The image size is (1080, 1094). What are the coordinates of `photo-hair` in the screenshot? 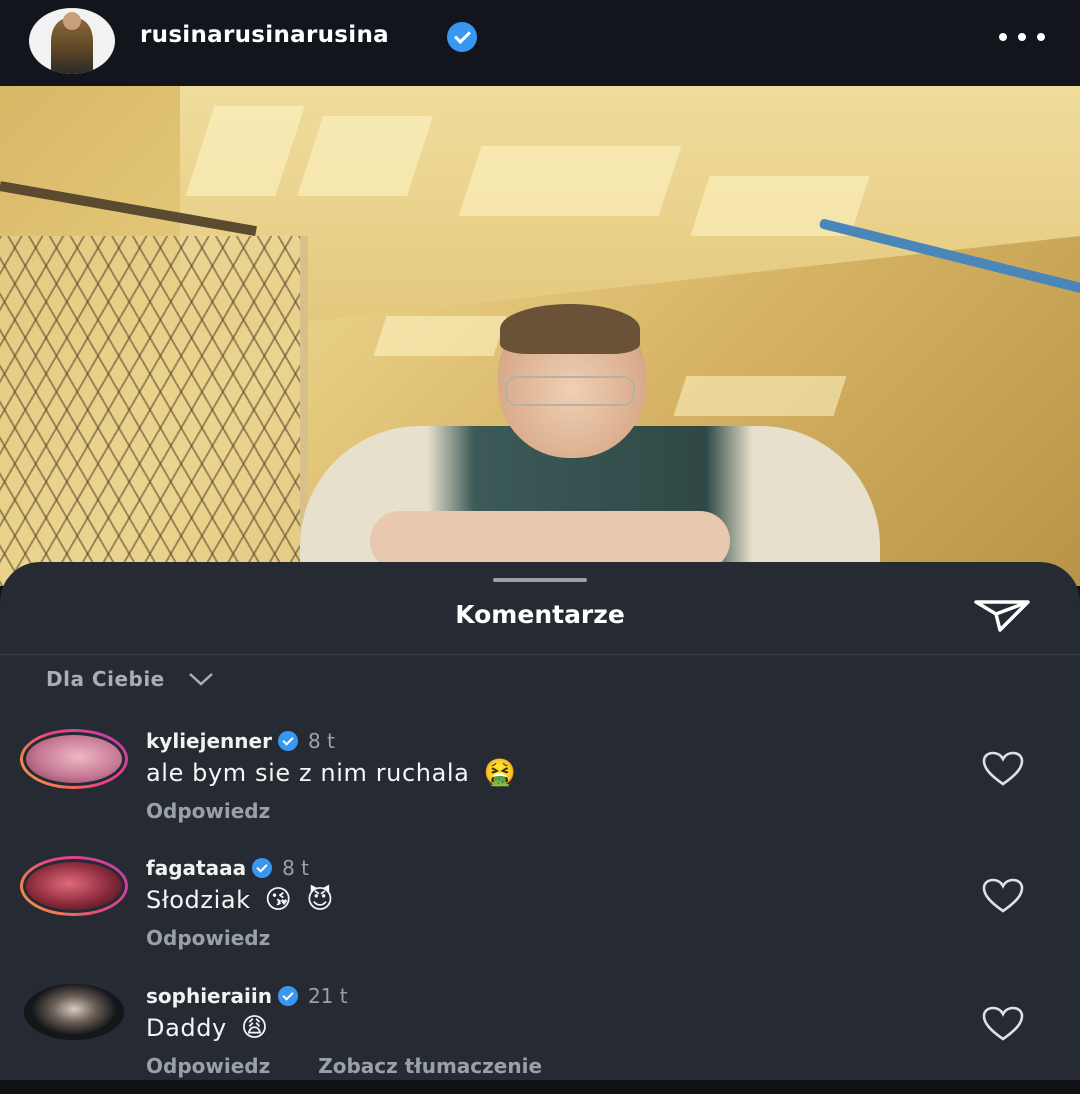 It's located at (570, 329).